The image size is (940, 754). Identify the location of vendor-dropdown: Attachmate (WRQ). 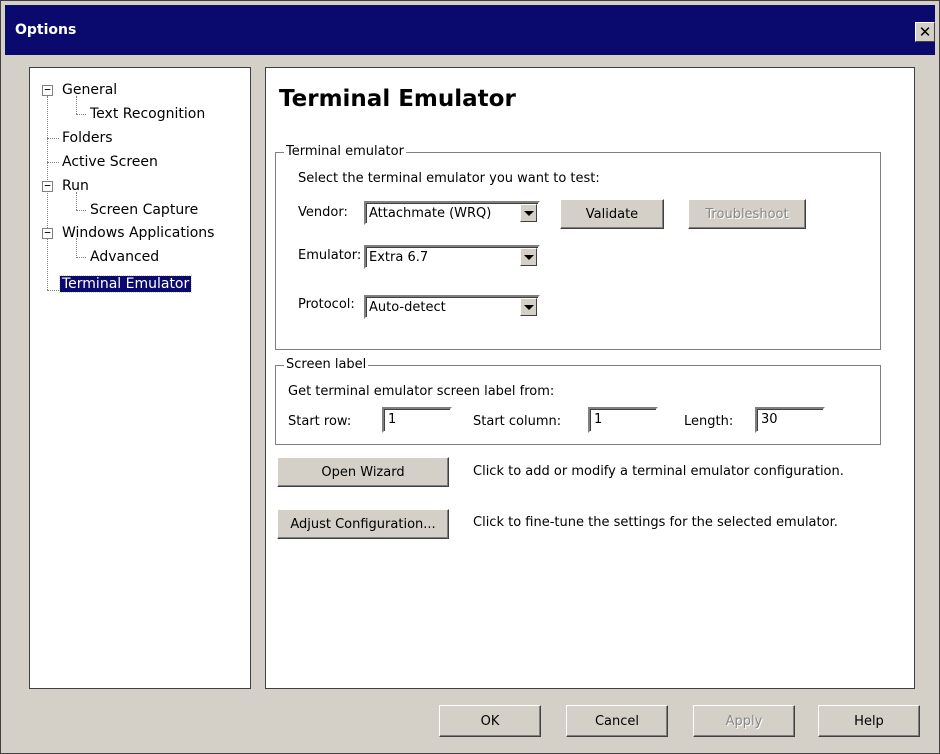
(452, 213).